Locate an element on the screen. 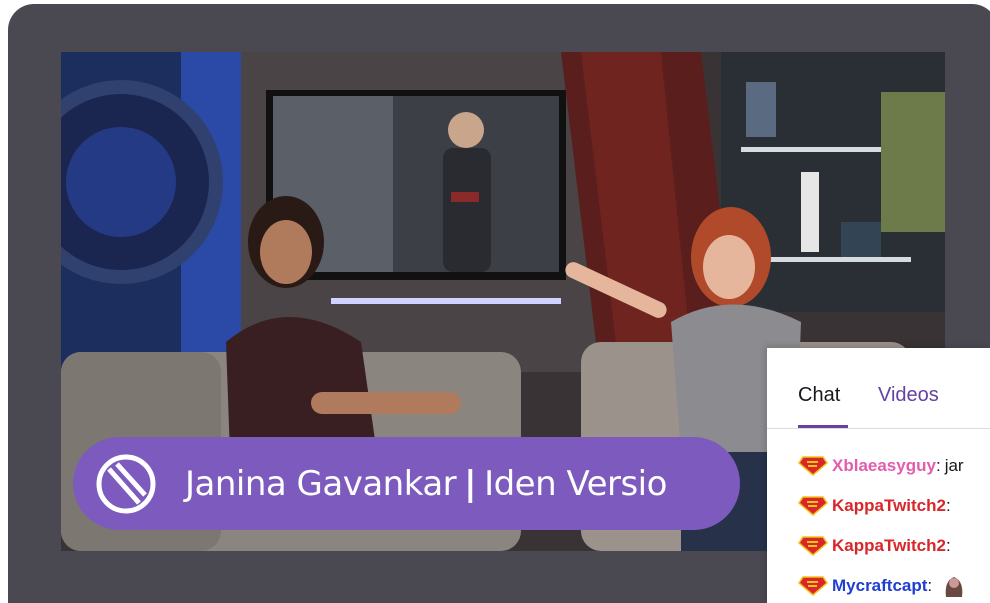  chat-message: Mycraftcapt: is located at coordinates (883, 586).